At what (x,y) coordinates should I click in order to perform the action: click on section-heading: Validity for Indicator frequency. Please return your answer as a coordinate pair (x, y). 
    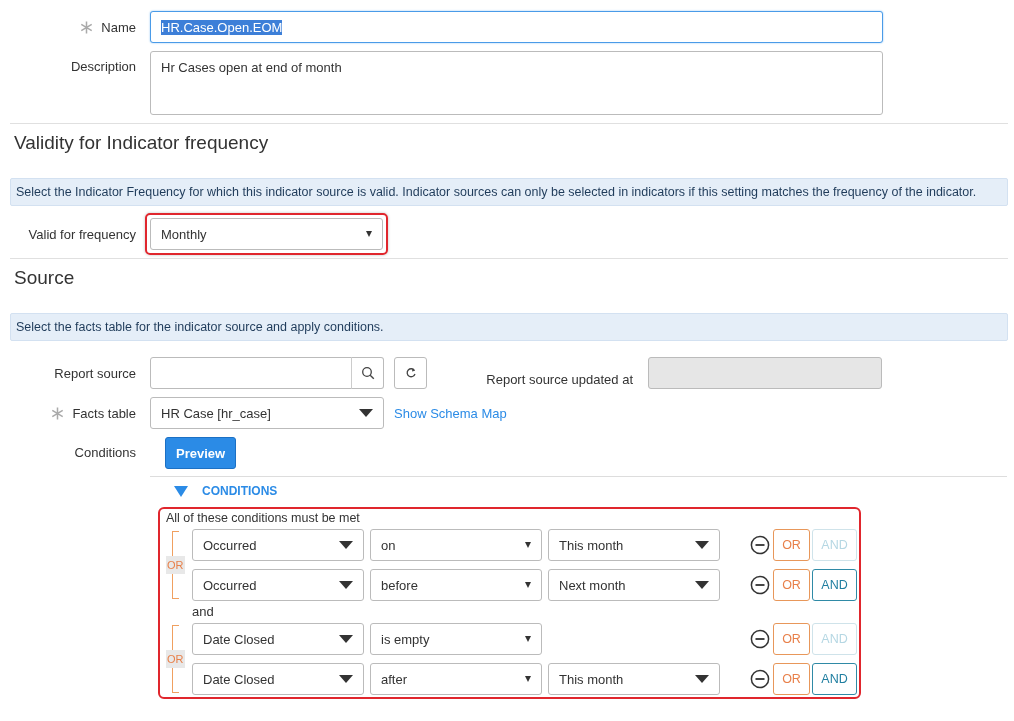
    Looking at the image, I should click on (142, 143).